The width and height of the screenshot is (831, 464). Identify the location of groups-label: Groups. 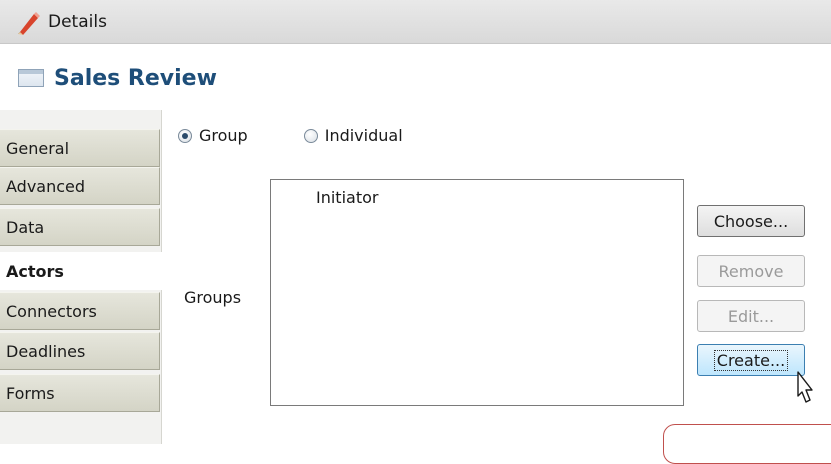
(213, 297).